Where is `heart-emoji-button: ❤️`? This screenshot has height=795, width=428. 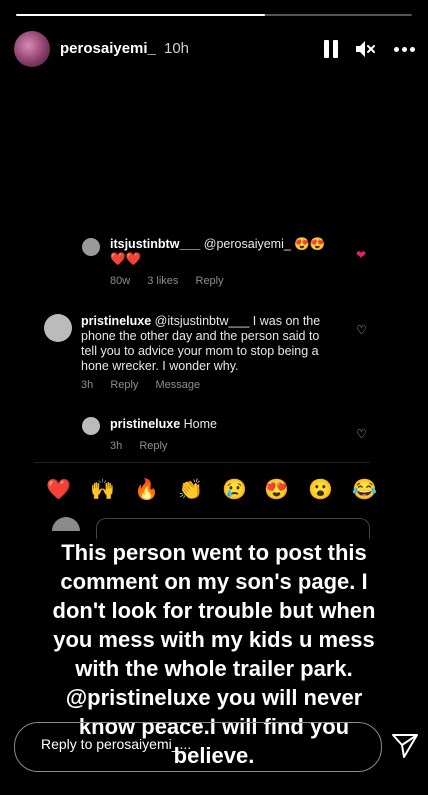 heart-emoji-button: ❤️ is located at coordinates (58, 489).